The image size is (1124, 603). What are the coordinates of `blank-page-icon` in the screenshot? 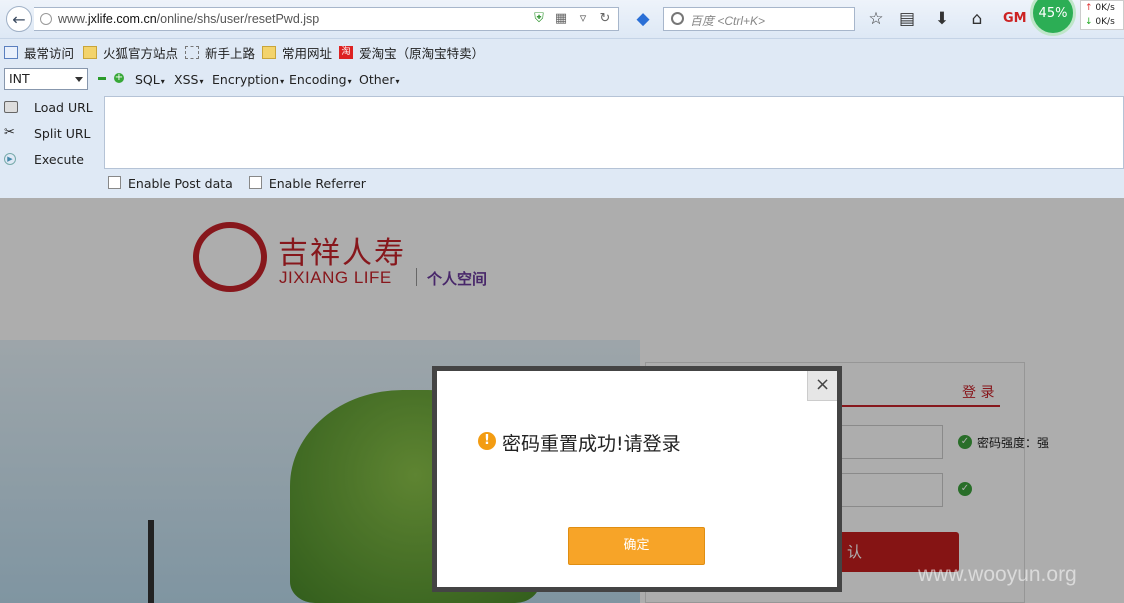 It's located at (192, 52).